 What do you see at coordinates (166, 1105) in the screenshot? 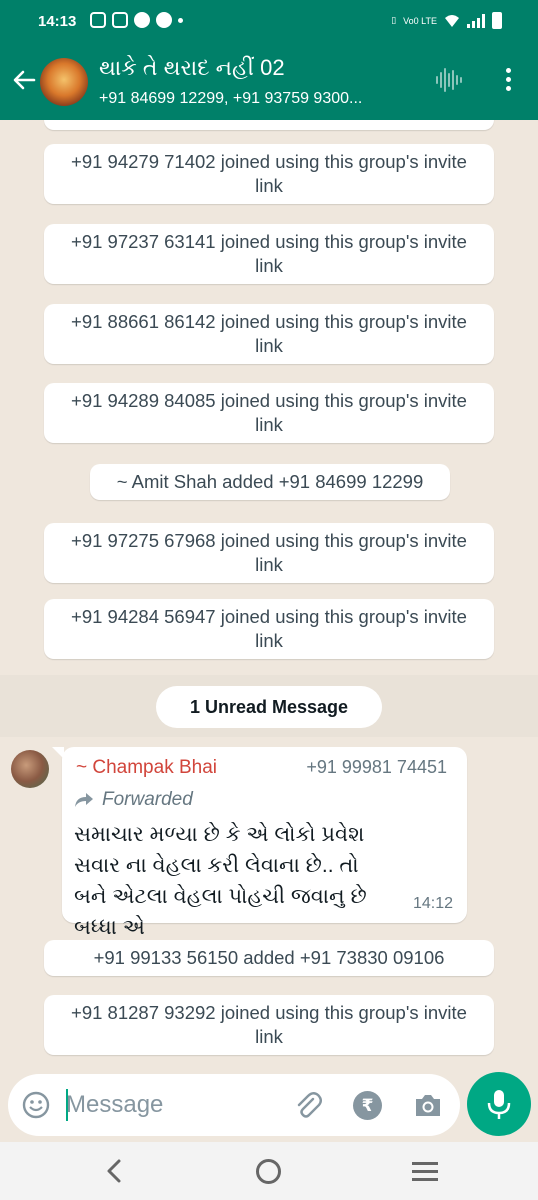
I see `message-input` at bounding box center [166, 1105].